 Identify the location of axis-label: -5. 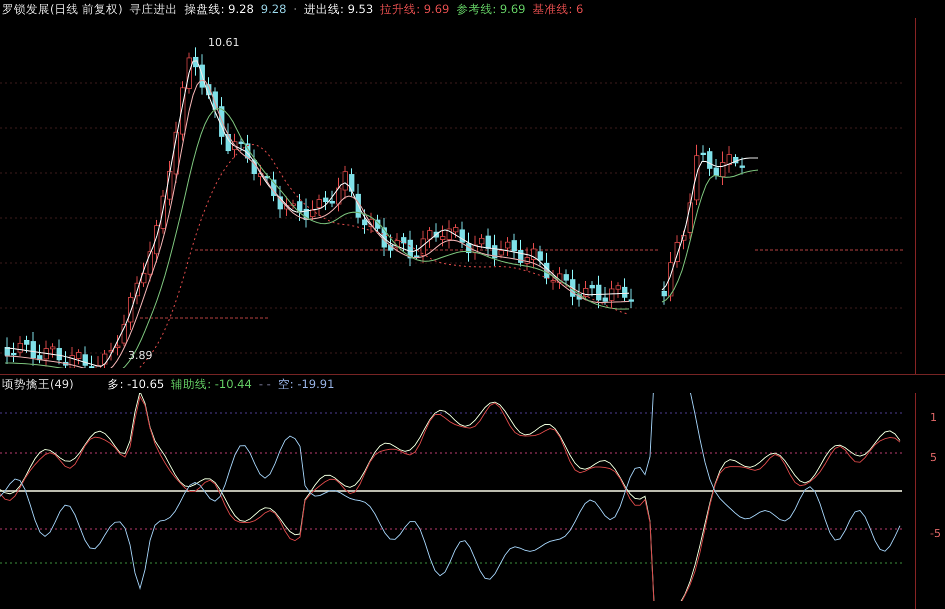
(935, 533).